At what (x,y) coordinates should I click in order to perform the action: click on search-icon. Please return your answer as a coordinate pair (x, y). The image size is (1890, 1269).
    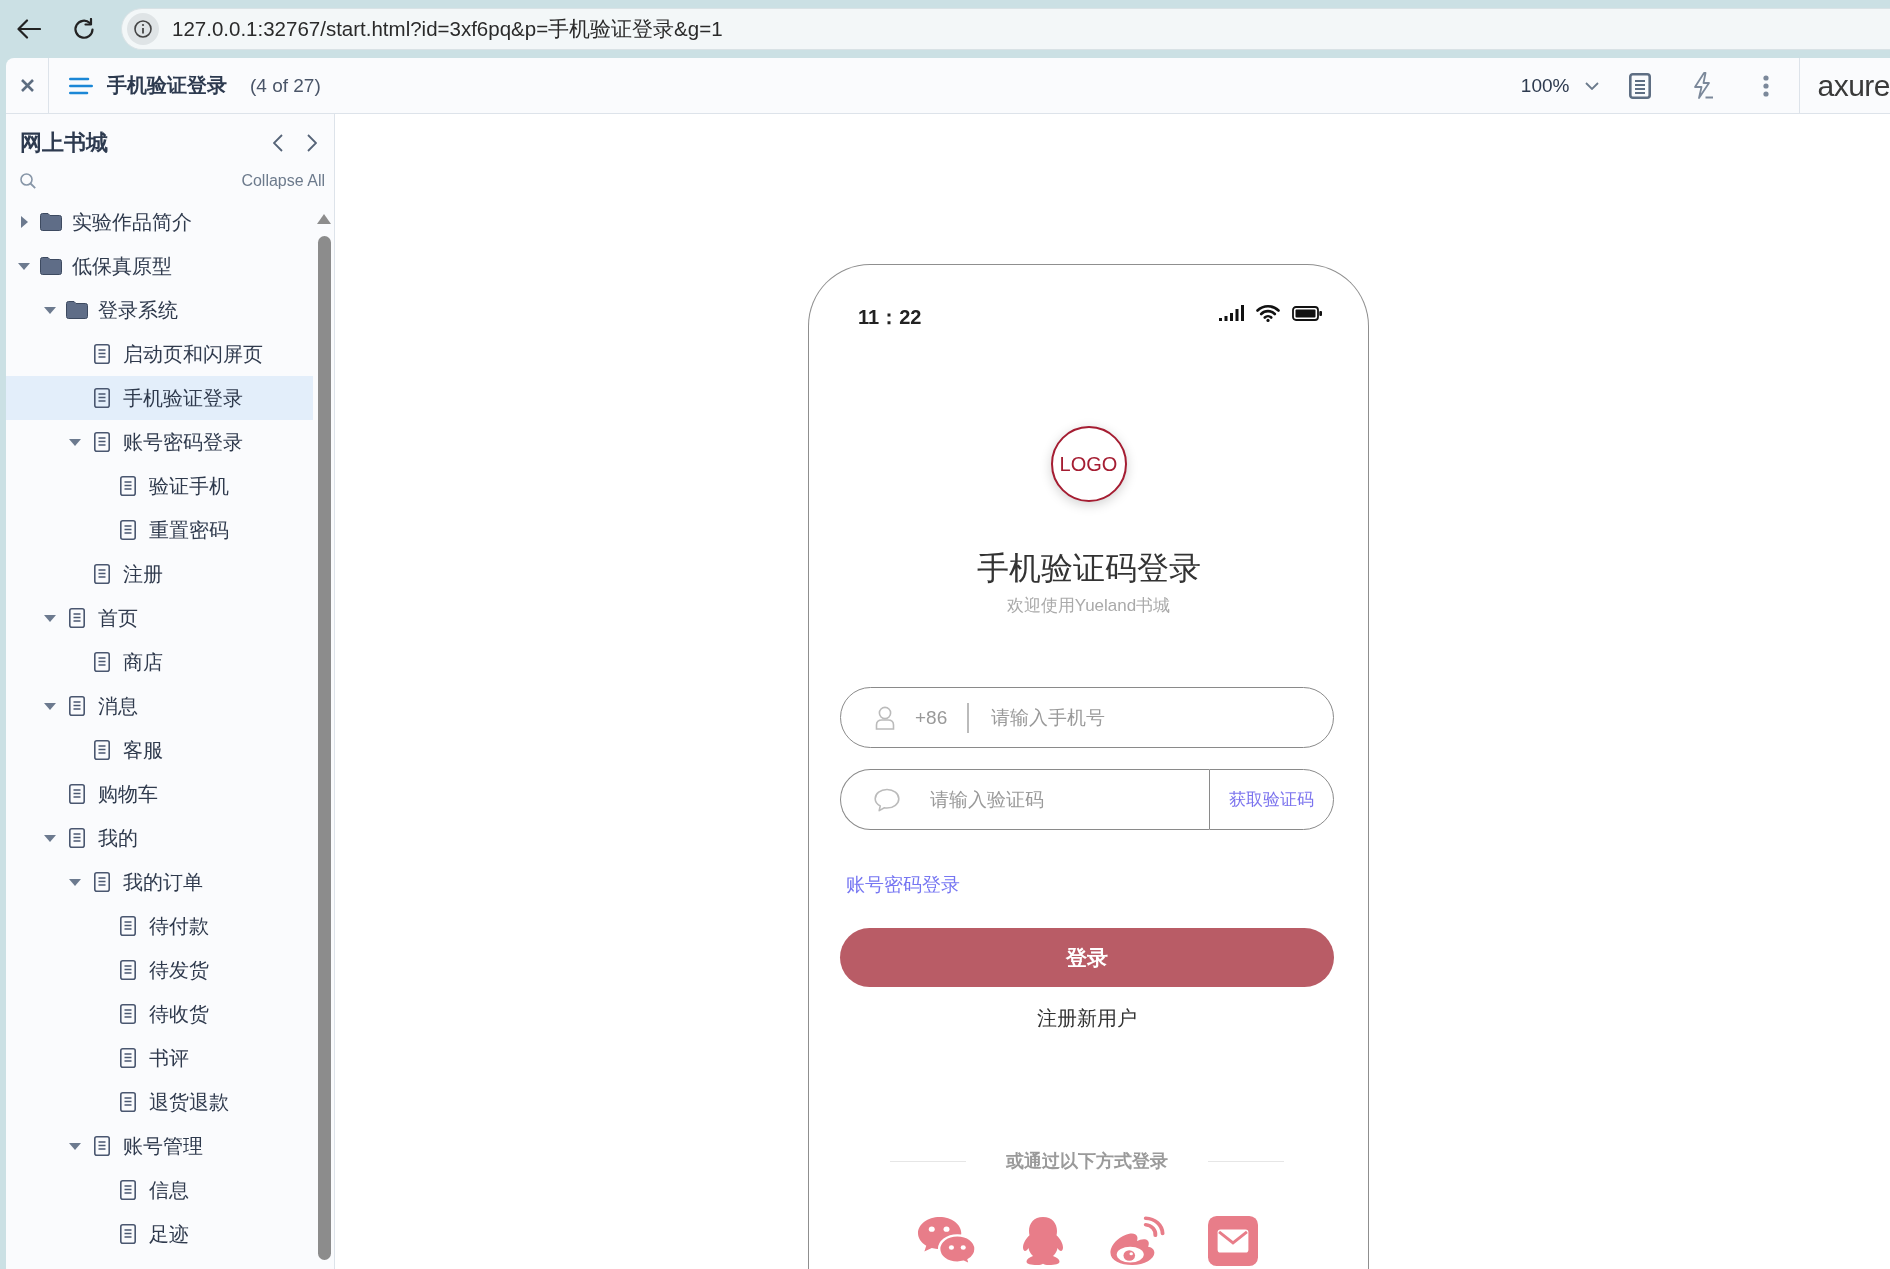
    Looking at the image, I should click on (28, 181).